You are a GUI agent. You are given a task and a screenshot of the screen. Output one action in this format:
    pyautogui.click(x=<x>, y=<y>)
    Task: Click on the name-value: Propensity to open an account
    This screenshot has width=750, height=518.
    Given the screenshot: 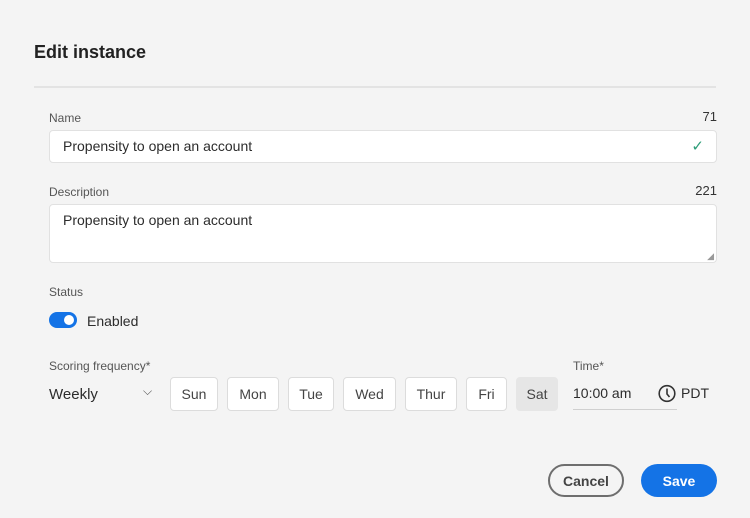 What is the action you would take?
    pyautogui.click(x=158, y=146)
    